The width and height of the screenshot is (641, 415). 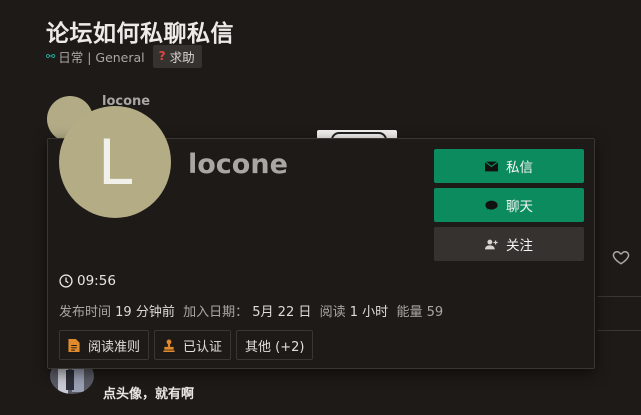 What do you see at coordinates (621, 257) in the screenshot?
I see `heart-icon` at bounding box center [621, 257].